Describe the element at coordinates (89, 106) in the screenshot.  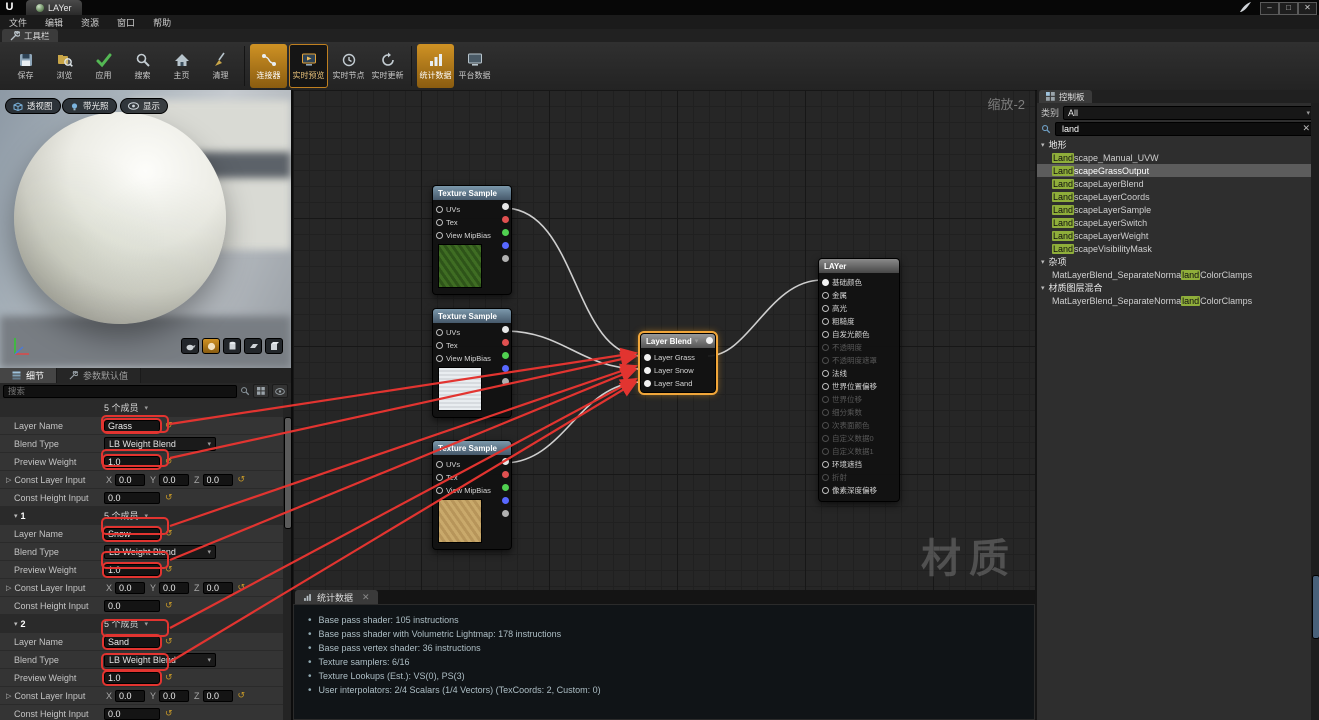
I see `lit-mode-button: 带光照` at that location.